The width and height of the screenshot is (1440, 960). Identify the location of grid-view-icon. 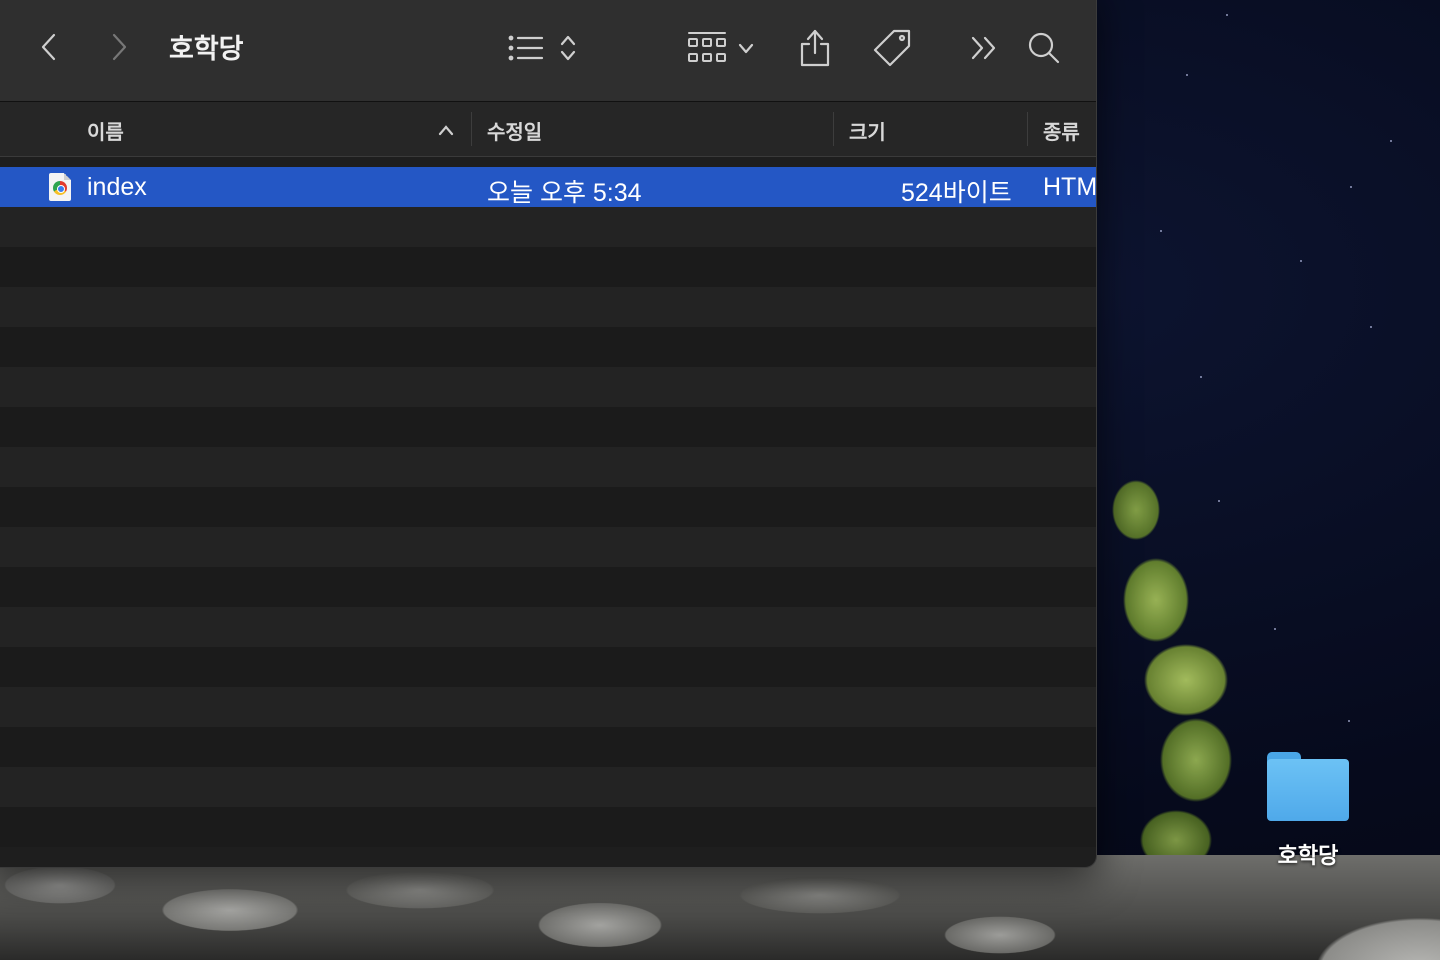
(707, 47).